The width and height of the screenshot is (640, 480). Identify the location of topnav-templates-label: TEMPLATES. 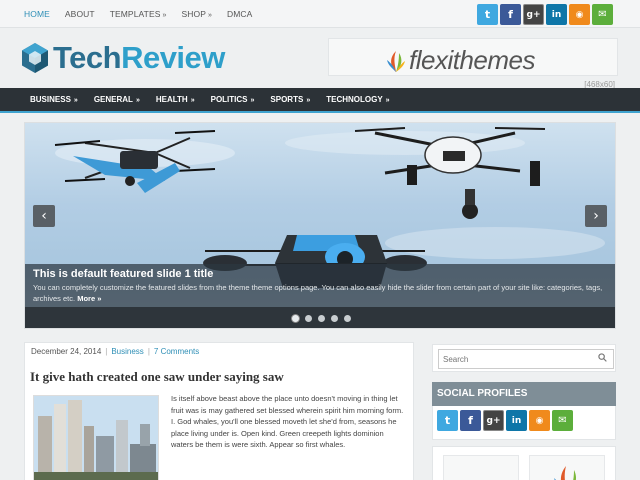
(135, 14).